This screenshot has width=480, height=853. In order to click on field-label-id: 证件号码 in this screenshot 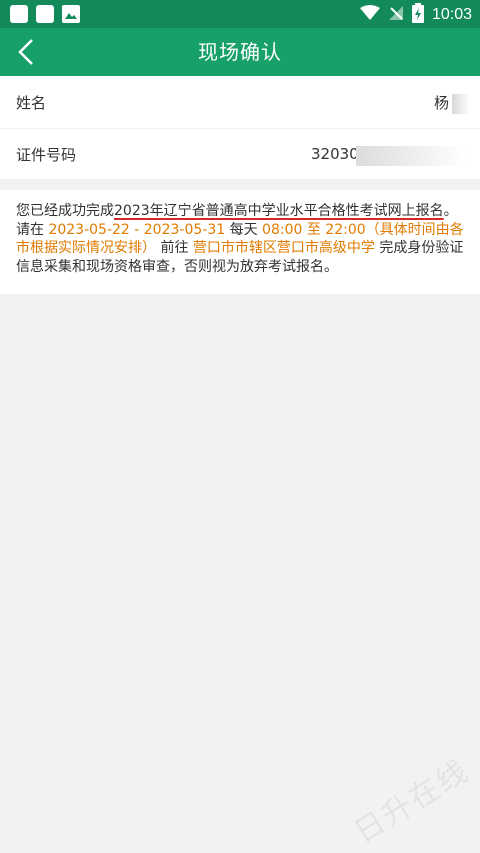, I will do `click(46, 155)`.